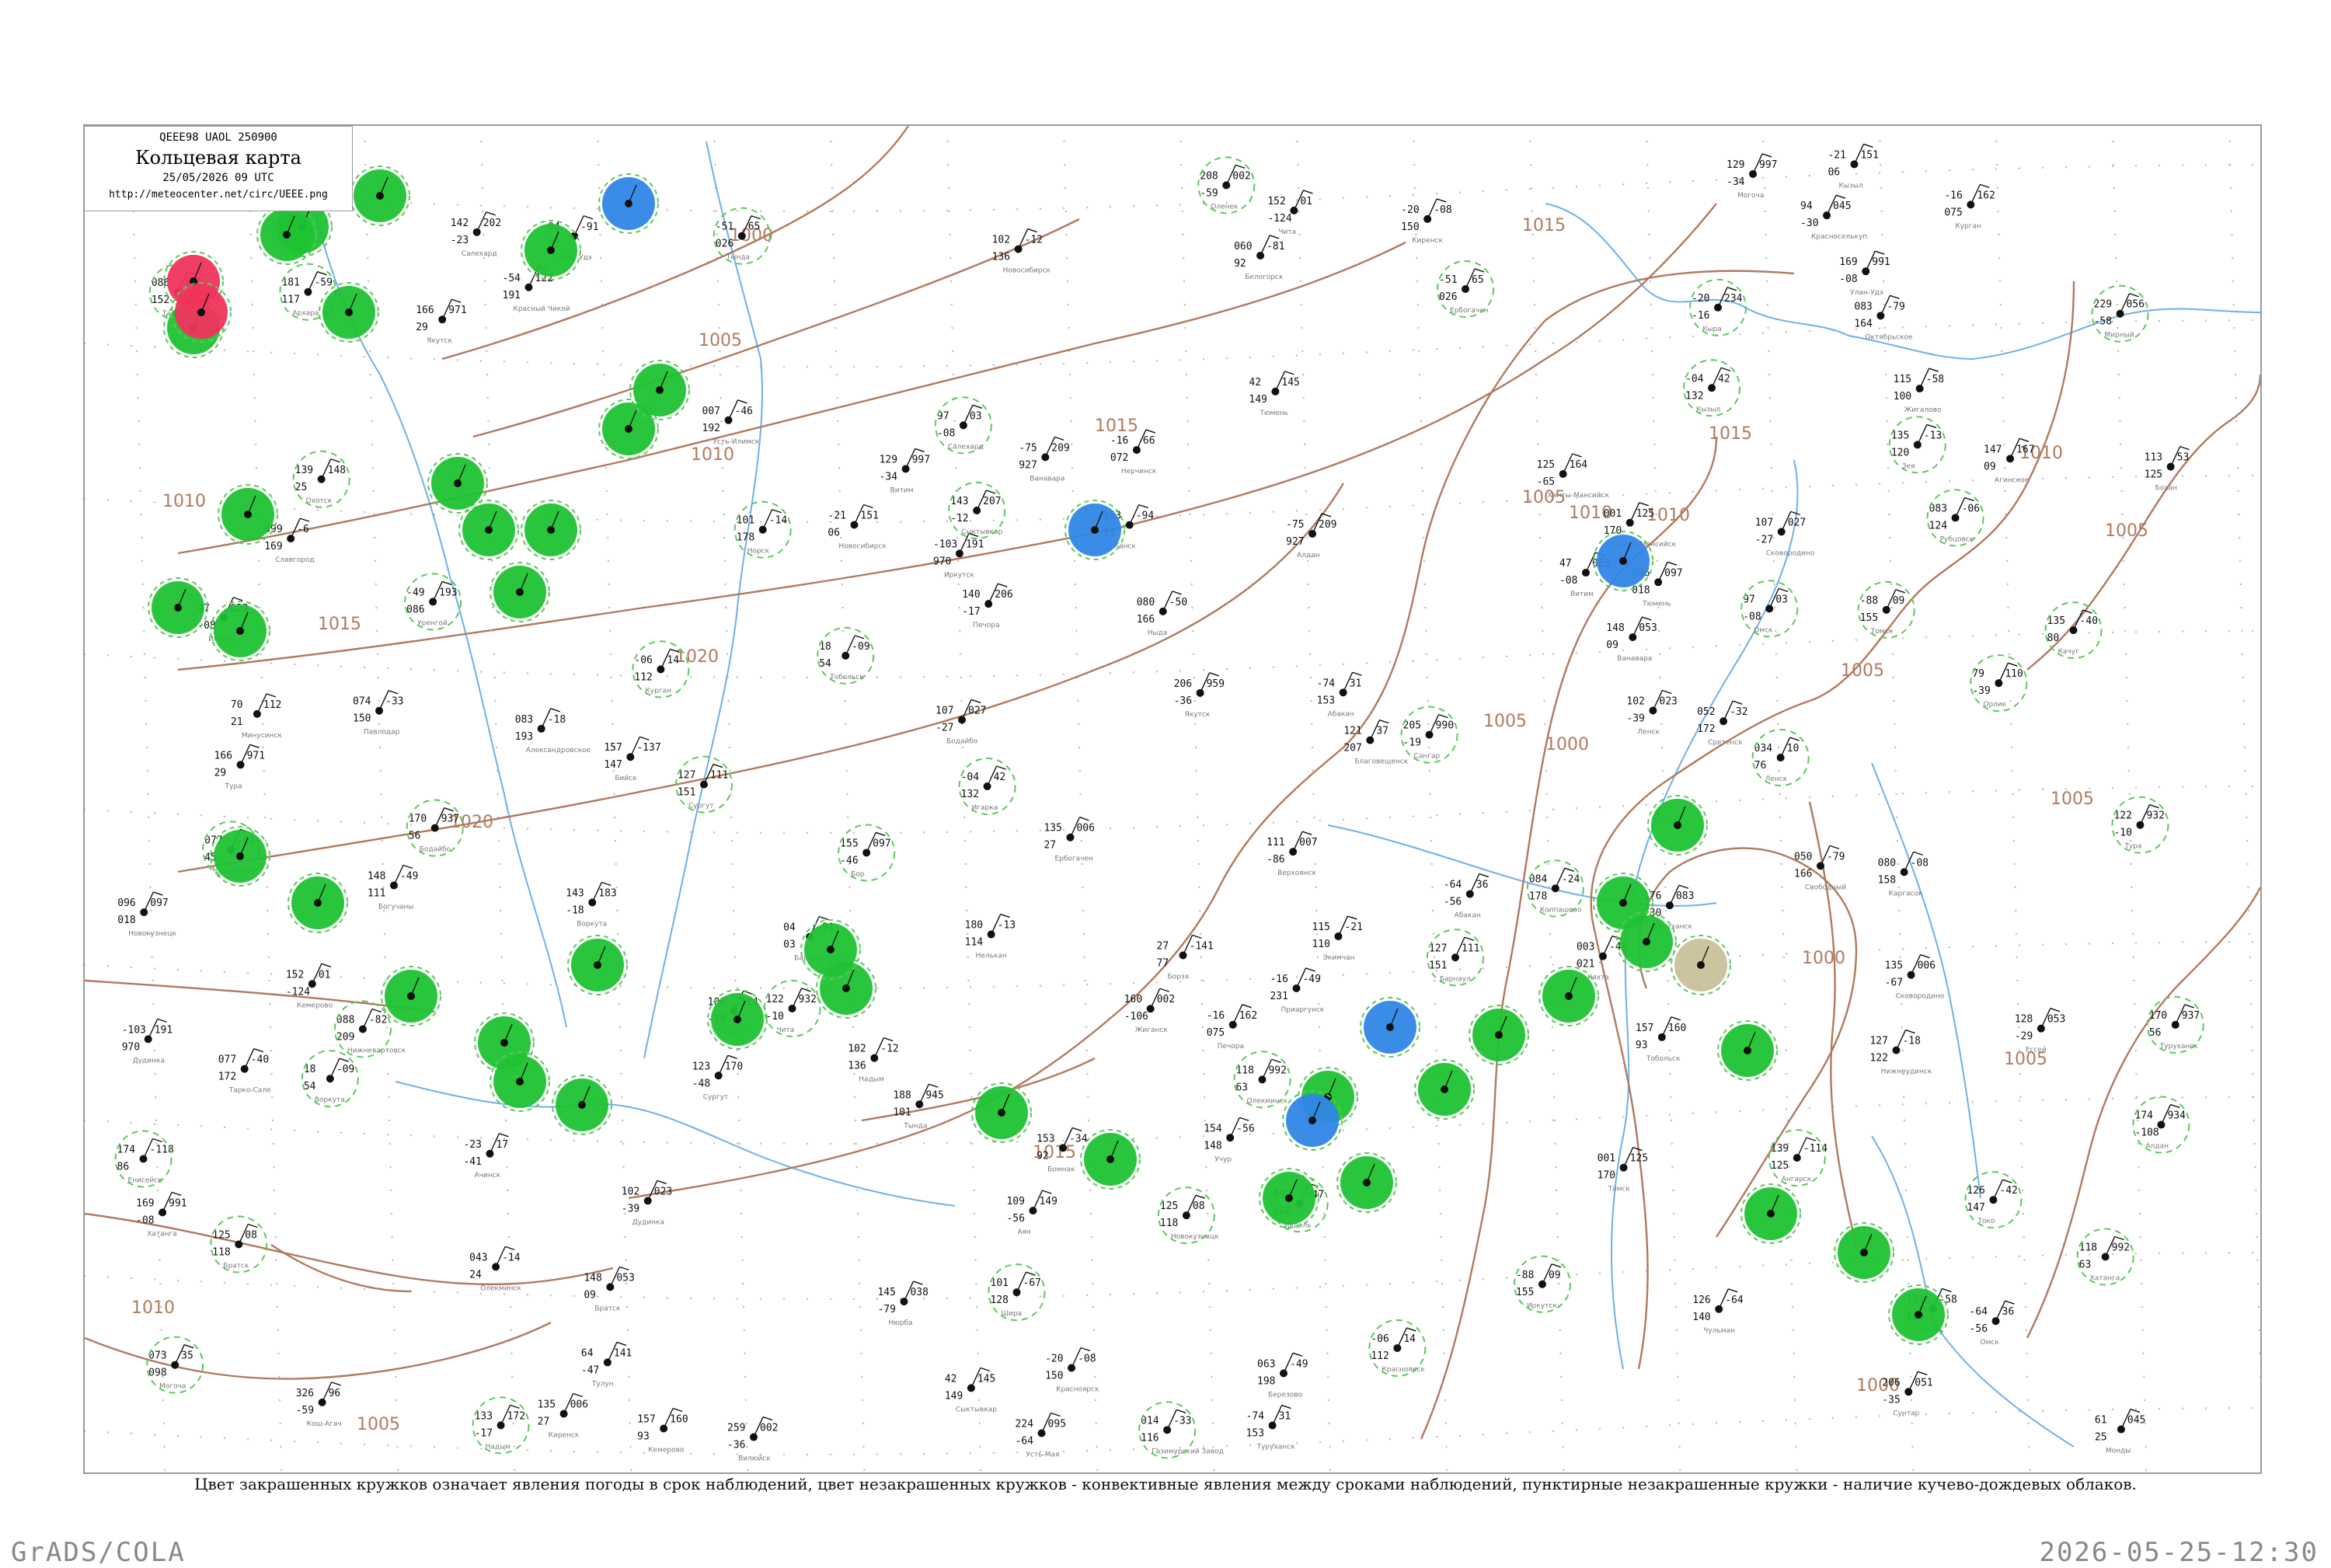 The image size is (2331, 1568). I want to click on station-plot: 096097018Новокузнецк, so click(146, 915).